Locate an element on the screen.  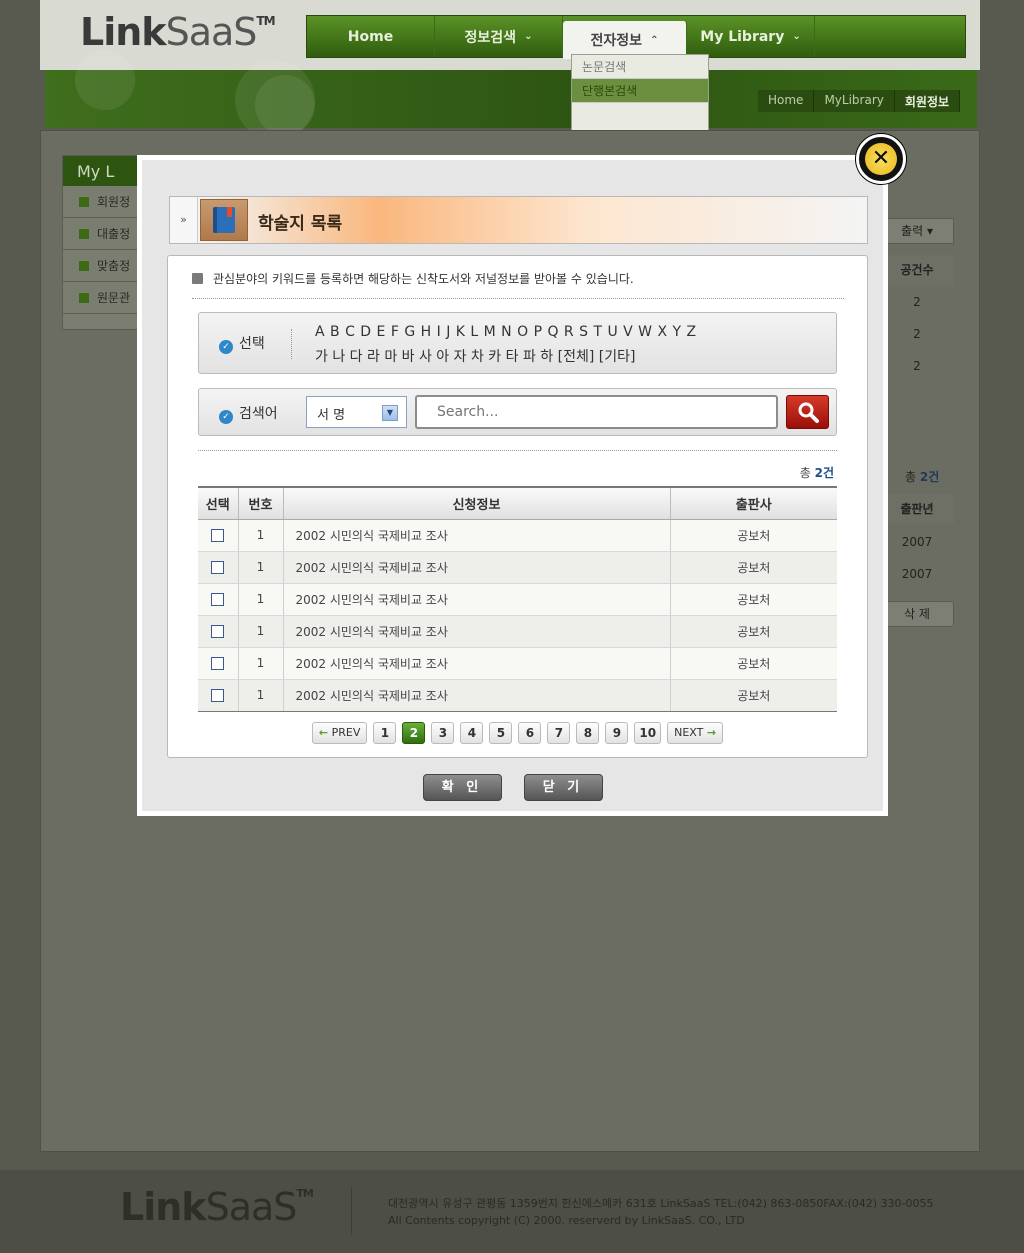
site-logo: LinkSaaSTM is located at coordinates (178, 32).